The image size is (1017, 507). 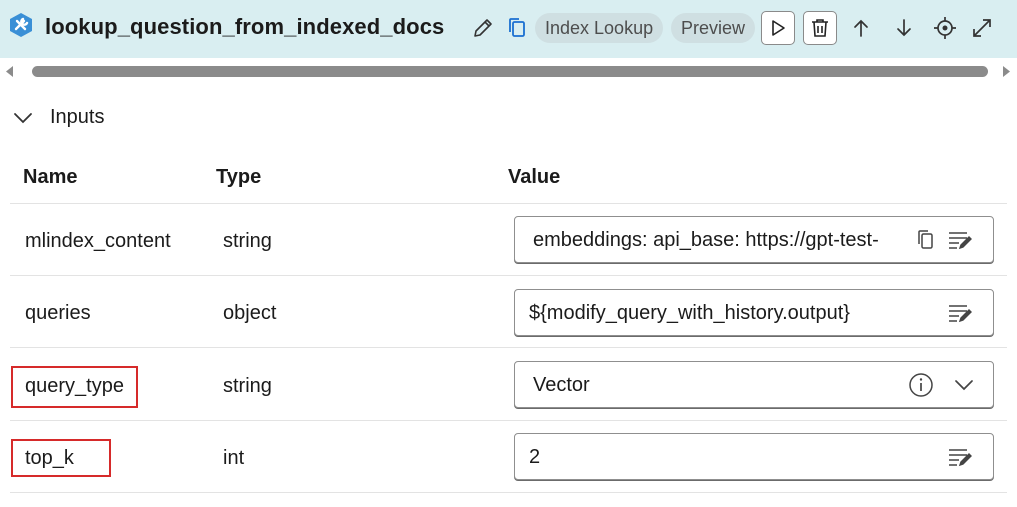 I want to click on tool-icon, so click(x=21, y=25).